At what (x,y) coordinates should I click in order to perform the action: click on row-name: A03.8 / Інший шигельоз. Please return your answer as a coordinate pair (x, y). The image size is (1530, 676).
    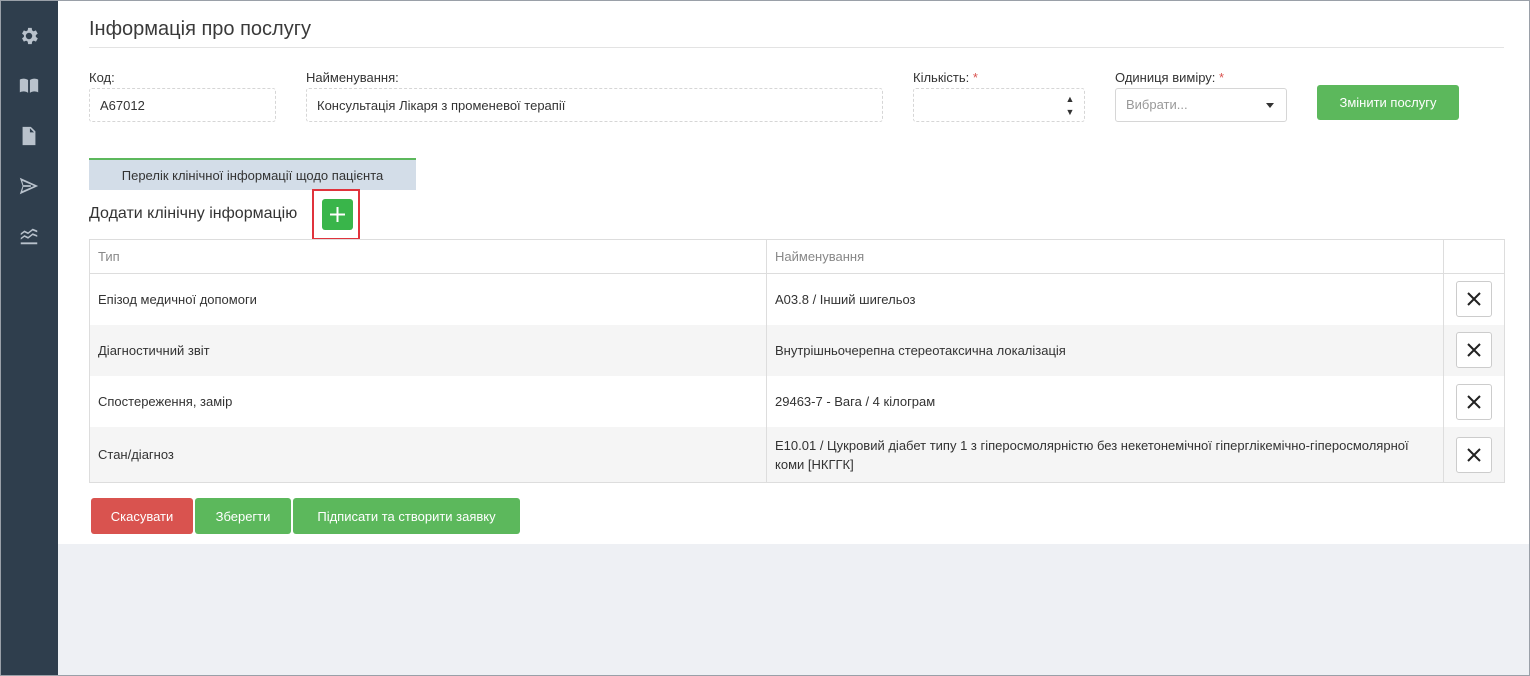
    Looking at the image, I should click on (1105, 299).